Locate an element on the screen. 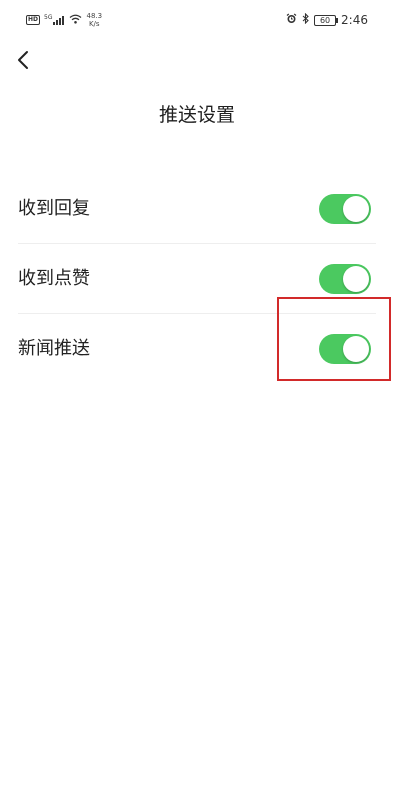 The width and height of the screenshot is (394, 800). bluetooth-icon is located at coordinates (305, 19).